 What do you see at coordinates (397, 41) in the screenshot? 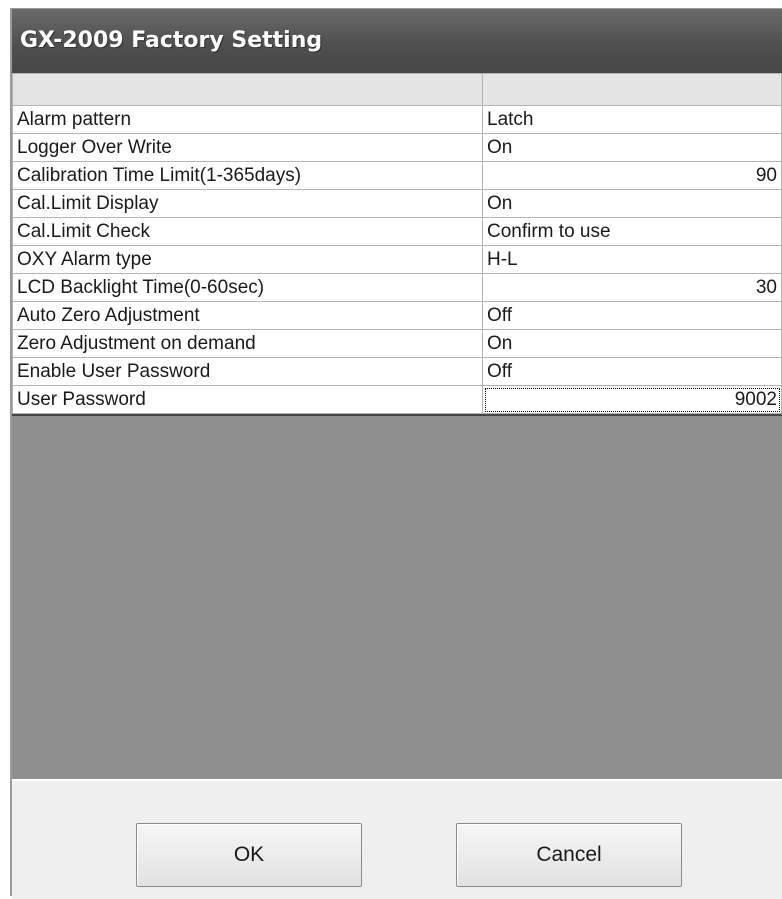
I see `dialog-title: GX-2009 Factory Setting` at bounding box center [397, 41].